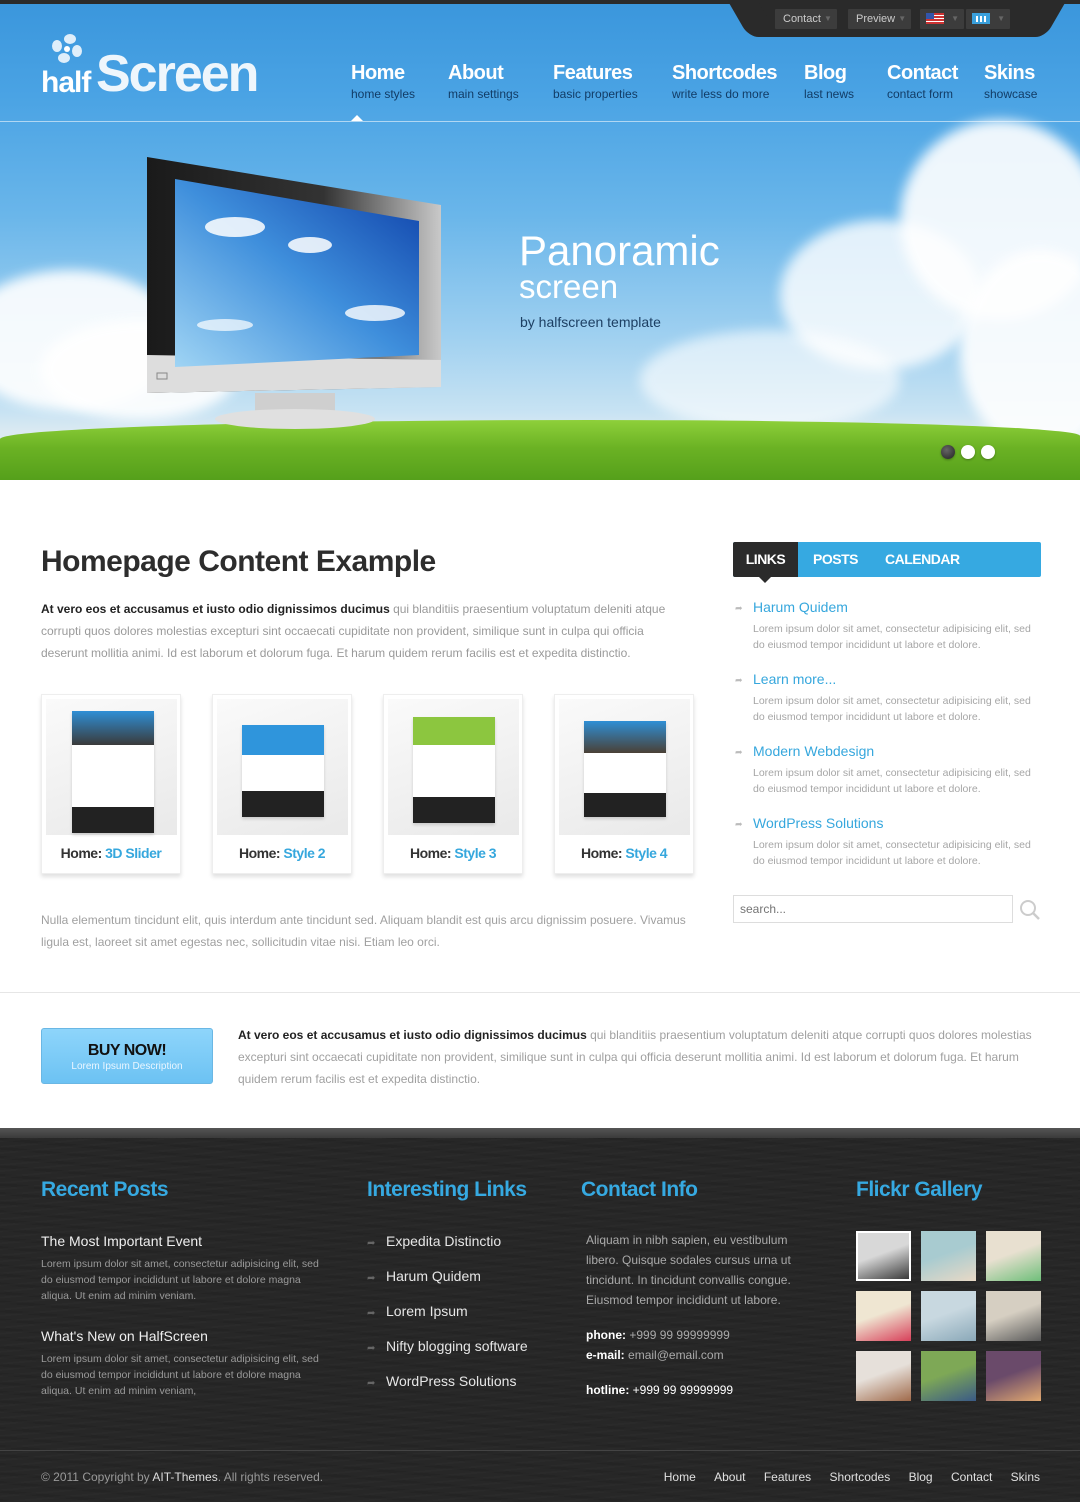 The width and height of the screenshot is (1080, 1502). What do you see at coordinates (111, 853) in the screenshot?
I see `card-caption: Home: 3D Slider` at bounding box center [111, 853].